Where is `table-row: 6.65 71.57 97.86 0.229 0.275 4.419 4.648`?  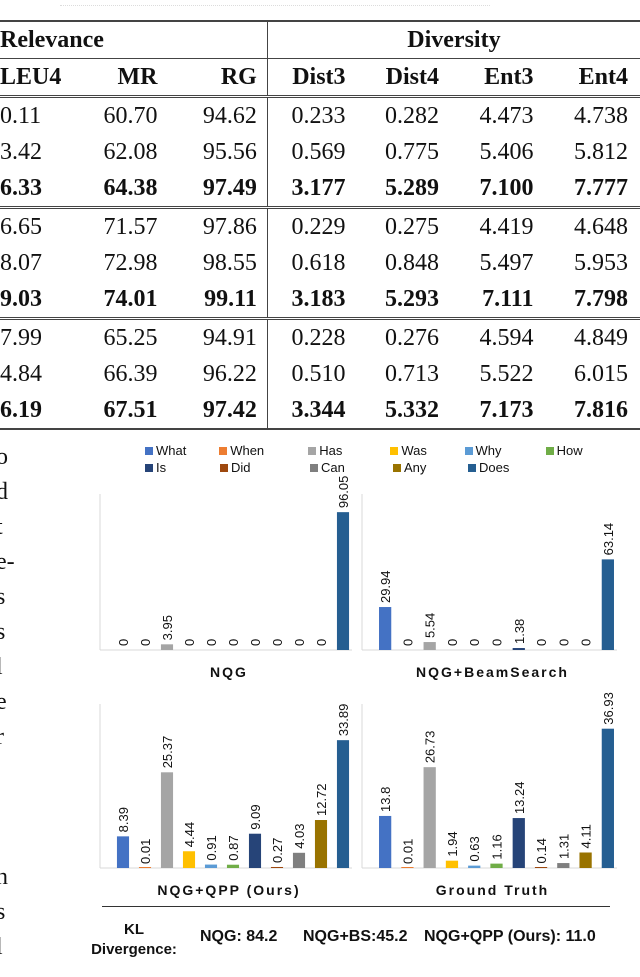
table-row: 6.65 71.57 97.86 0.229 0.275 4.419 4.648 is located at coordinates (320, 225).